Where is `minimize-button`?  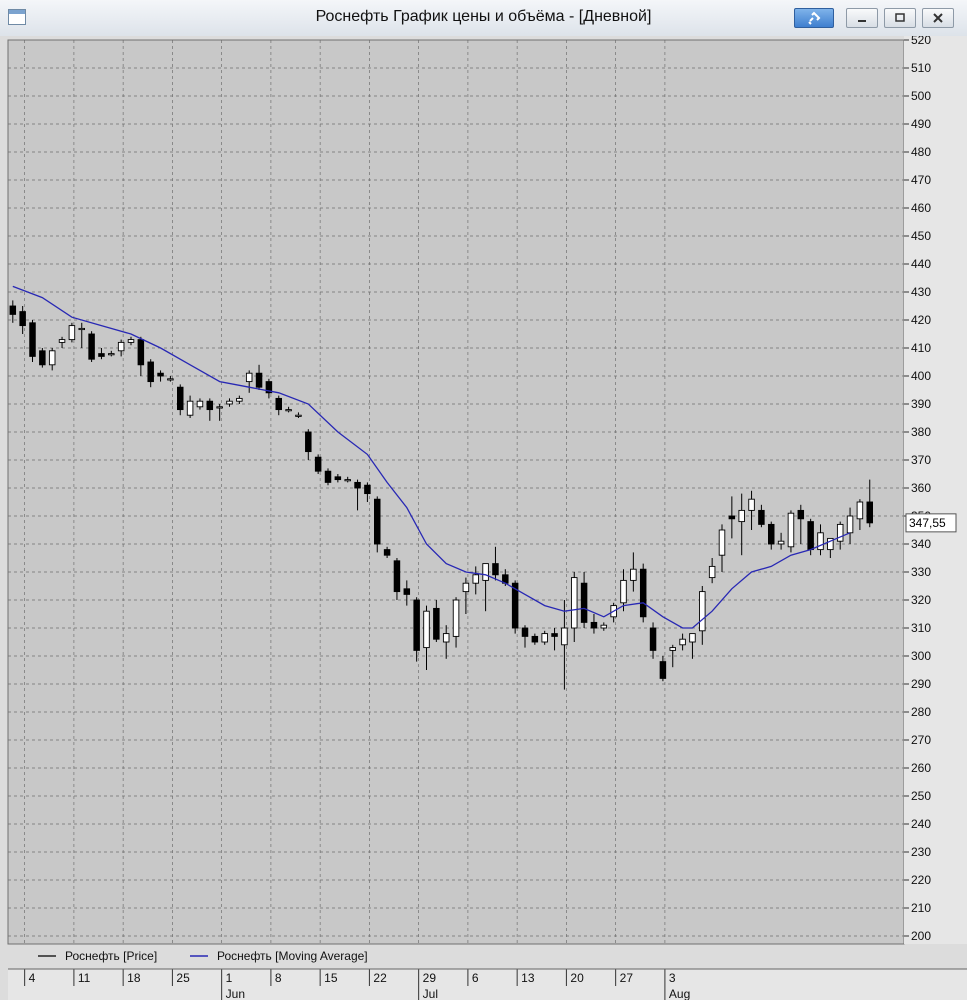 minimize-button is located at coordinates (862, 18).